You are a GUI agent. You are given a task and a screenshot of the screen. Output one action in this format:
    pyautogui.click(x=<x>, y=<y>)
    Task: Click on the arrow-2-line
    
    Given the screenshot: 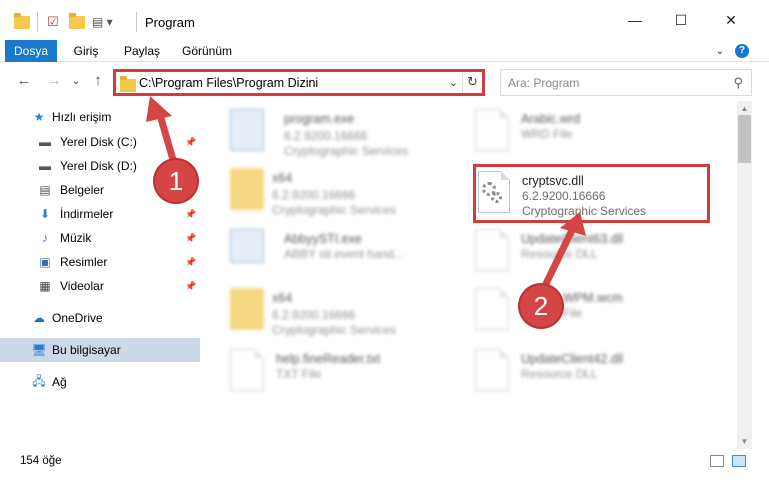 What is the action you would take?
    pyautogui.click(x=558, y=259)
    